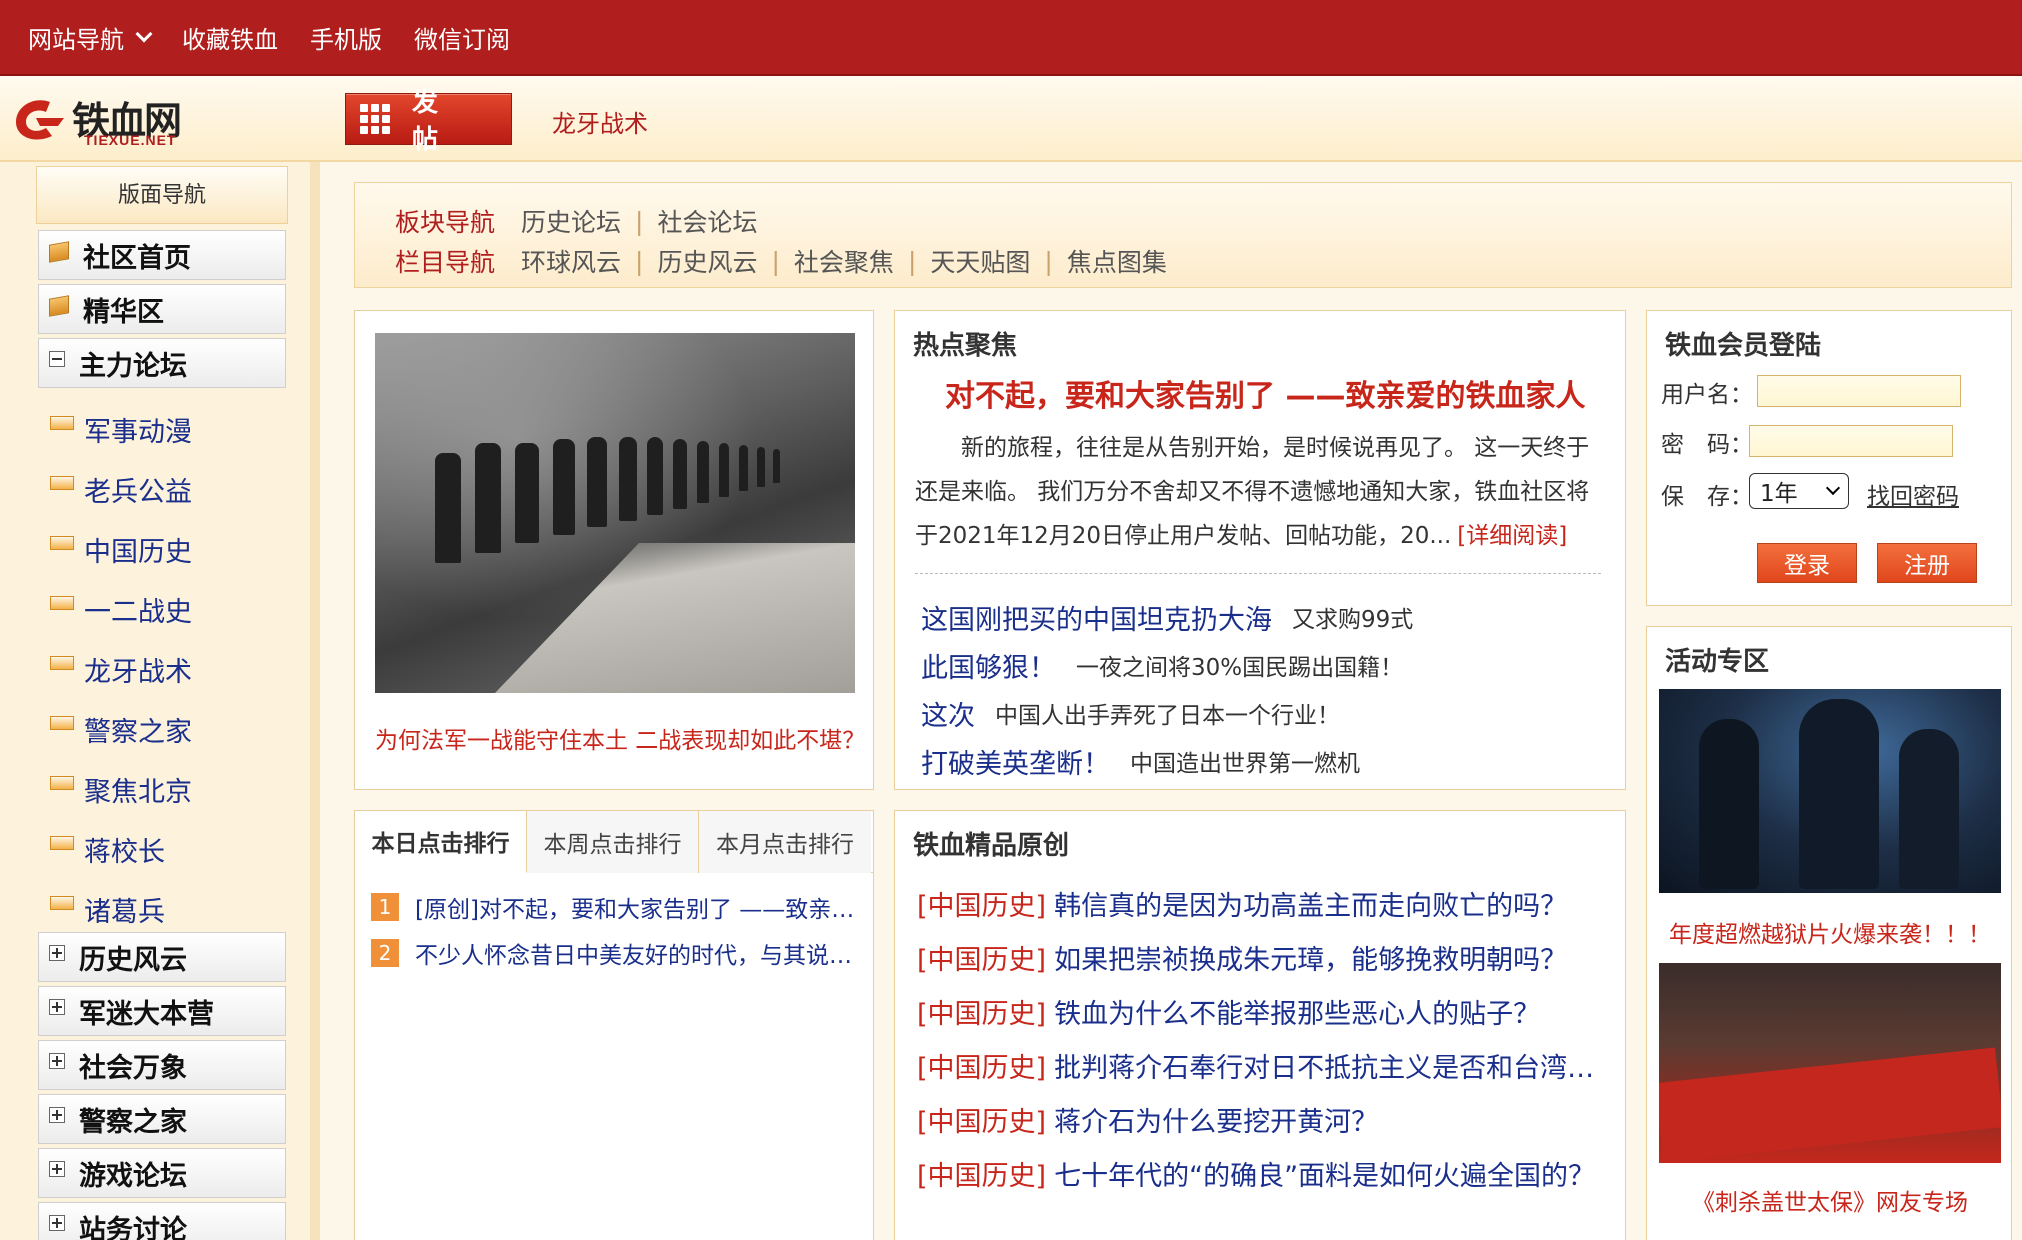  I want to click on ranking-item-title: 不少人怀念昔日中美友好的时代，与其说是怀念, so click(638, 953).